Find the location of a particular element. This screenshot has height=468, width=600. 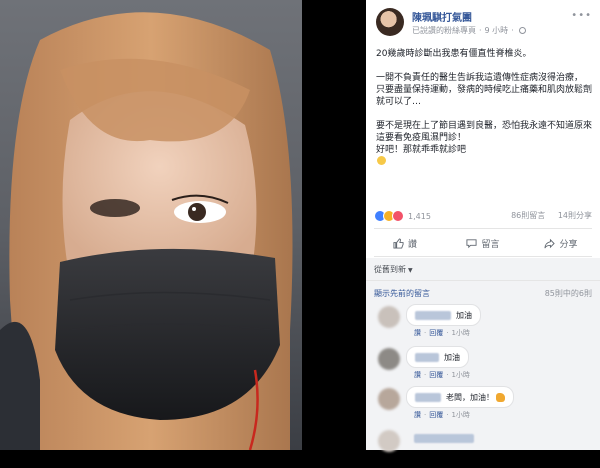

previous-comments-row: 顯示先前的留言 85則中的6則 is located at coordinates (483, 293).